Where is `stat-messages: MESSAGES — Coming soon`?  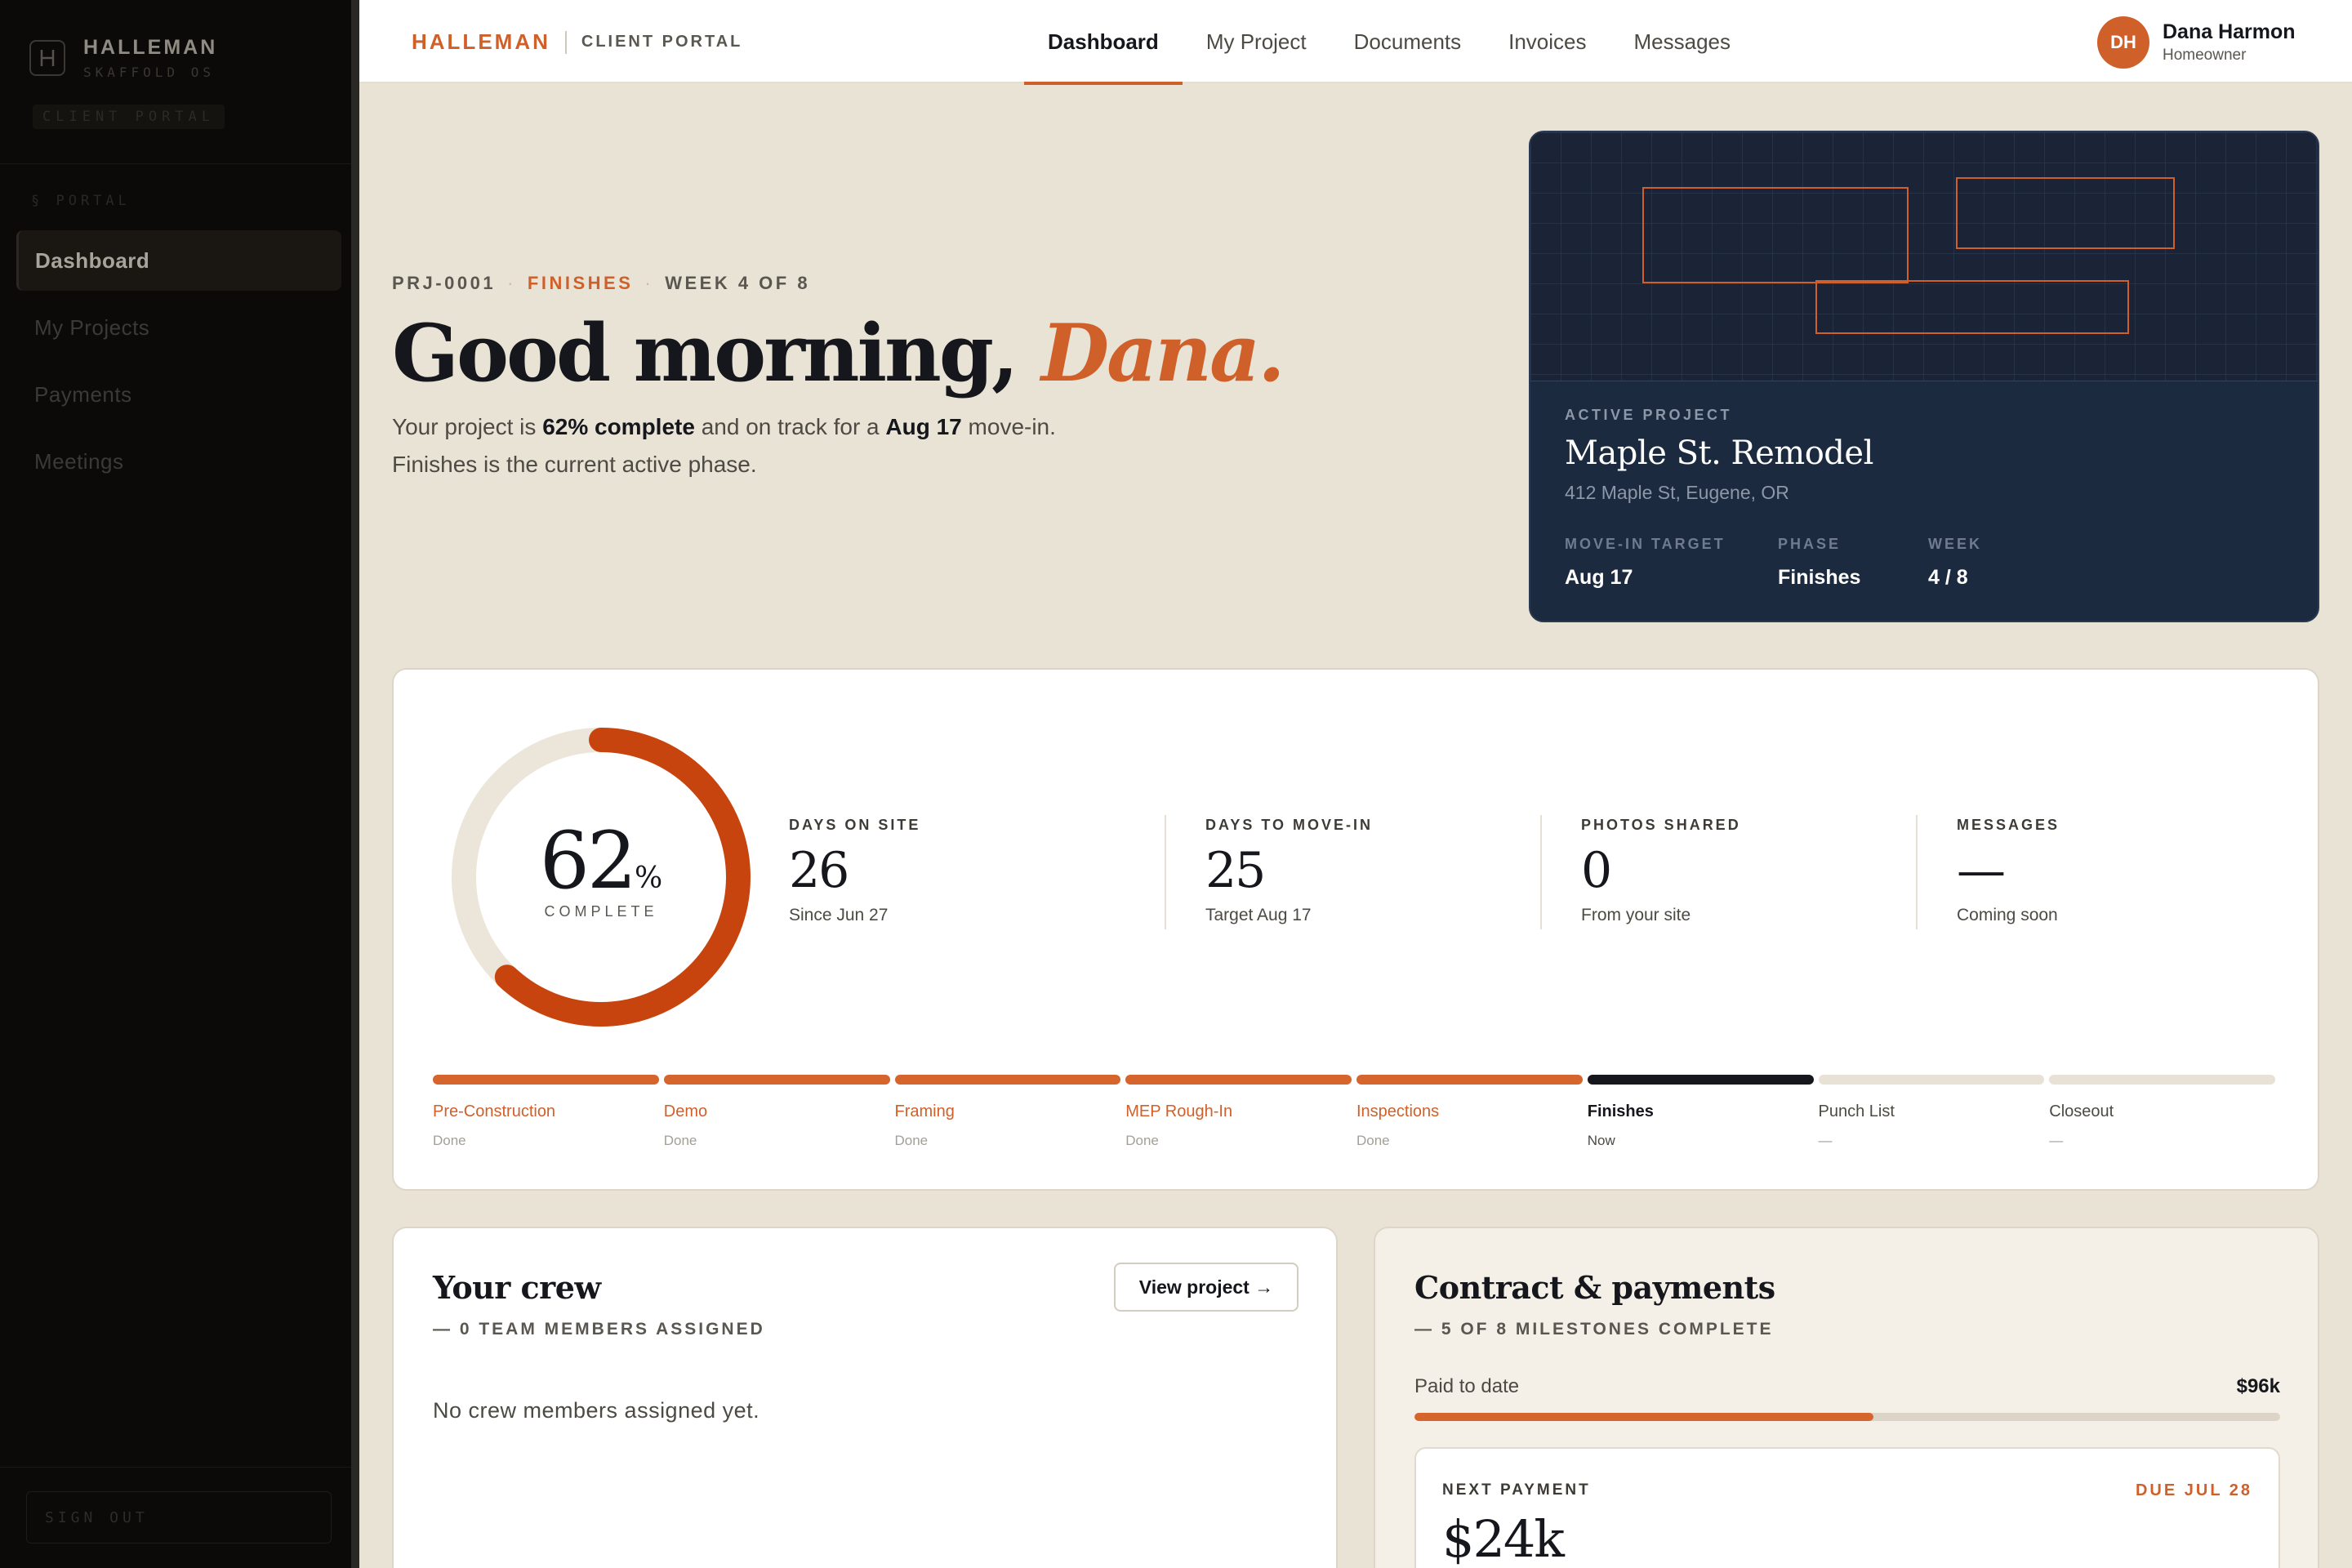
stat-messages: MESSAGES — Coming soon is located at coordinates (2059, 873).